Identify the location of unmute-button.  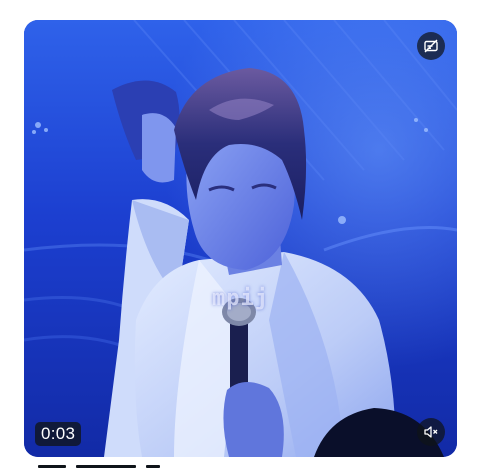
(431, 432).